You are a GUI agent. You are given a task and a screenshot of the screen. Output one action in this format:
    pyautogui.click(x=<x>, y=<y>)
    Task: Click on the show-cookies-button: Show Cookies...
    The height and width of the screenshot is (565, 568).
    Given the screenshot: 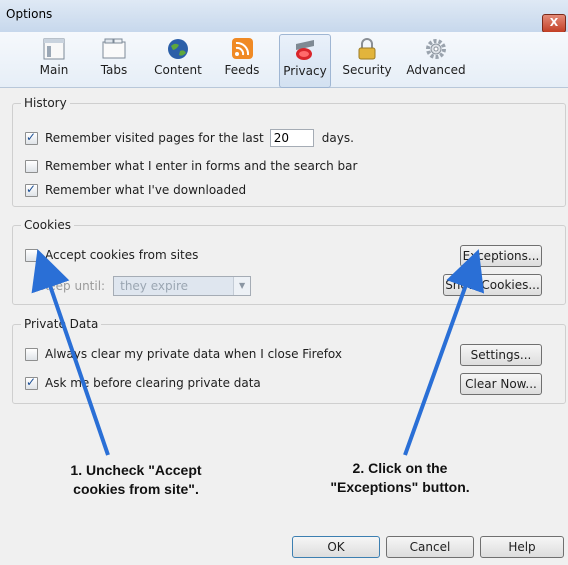 What is the action you would take?
    pyautogui.click(x=492, y=285)
    